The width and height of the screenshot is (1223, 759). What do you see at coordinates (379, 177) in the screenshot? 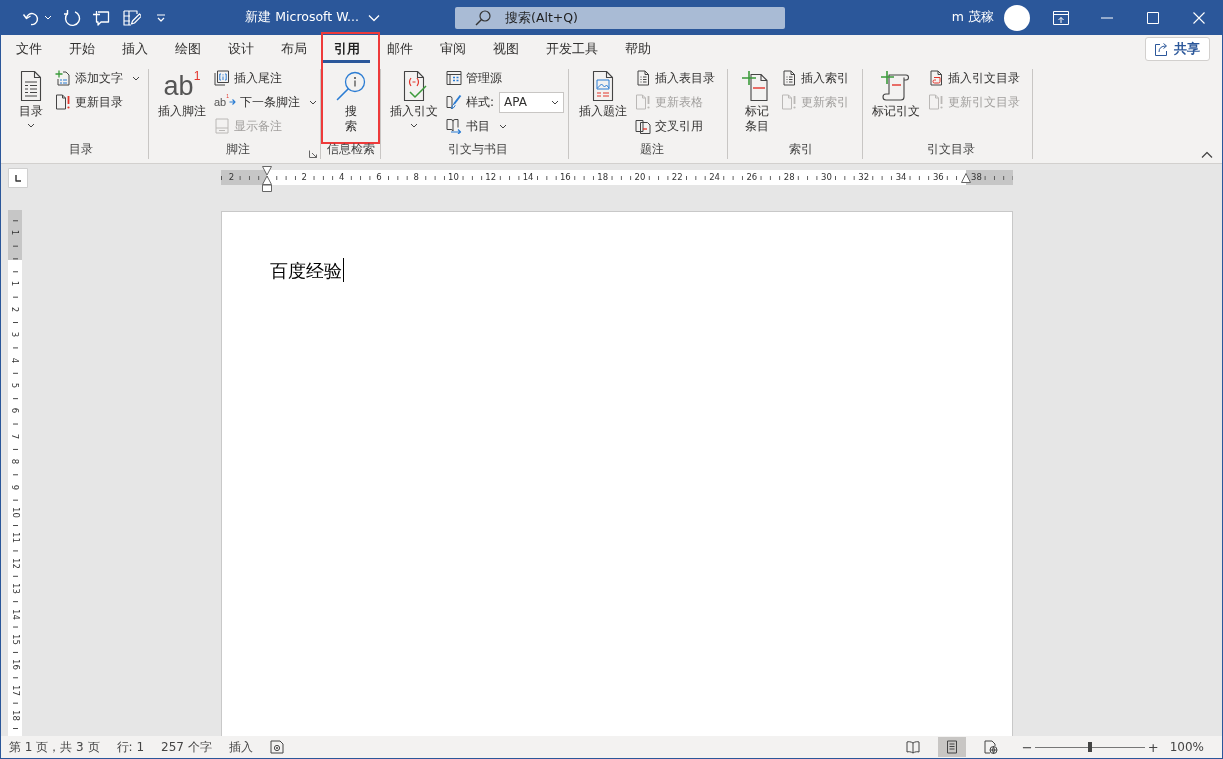
I see `ruler-number: 6` at bounding box center [379, 177].